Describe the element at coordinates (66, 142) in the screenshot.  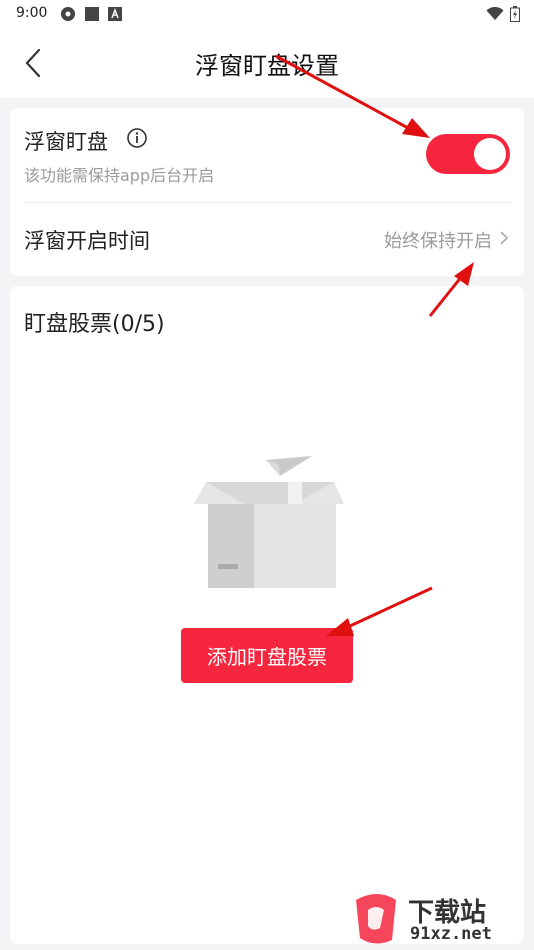
I see `float-watch-label: 浮窗盯盘` at that location.